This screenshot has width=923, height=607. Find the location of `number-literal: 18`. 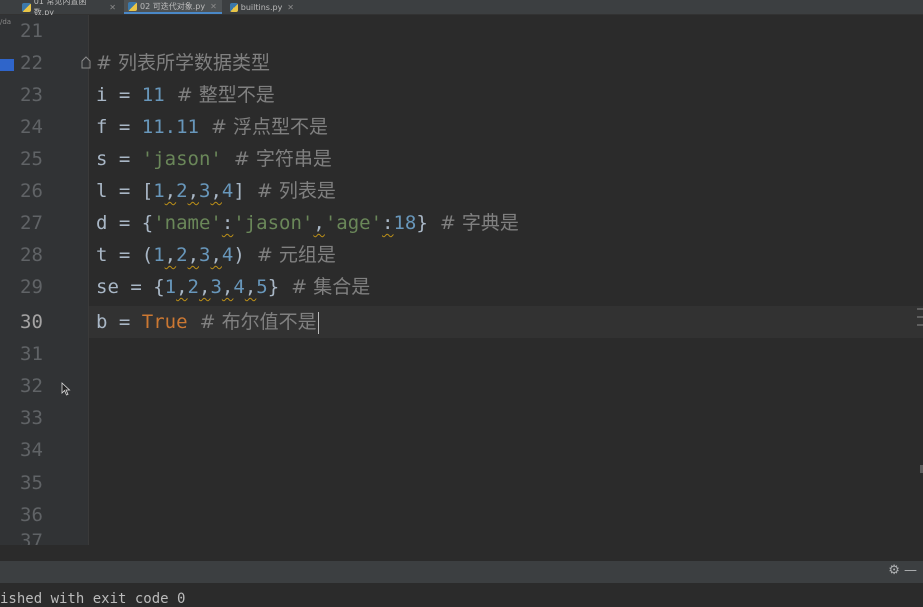

number-literal: 18 is located at coordinates (405, 223).